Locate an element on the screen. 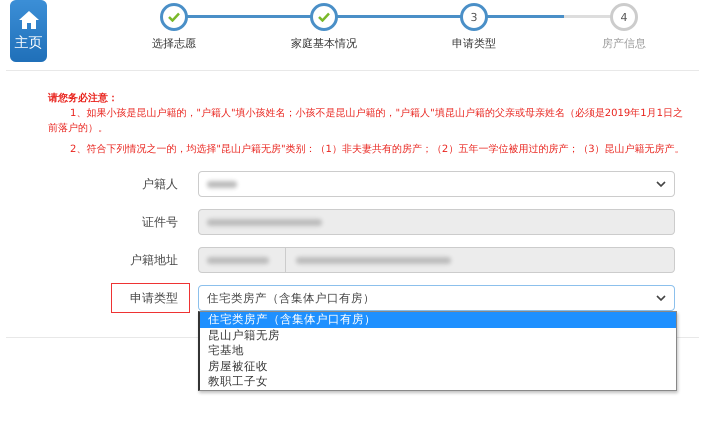 This screenshot has height=436, width=705. address-field is located at coordinates (436, 260).